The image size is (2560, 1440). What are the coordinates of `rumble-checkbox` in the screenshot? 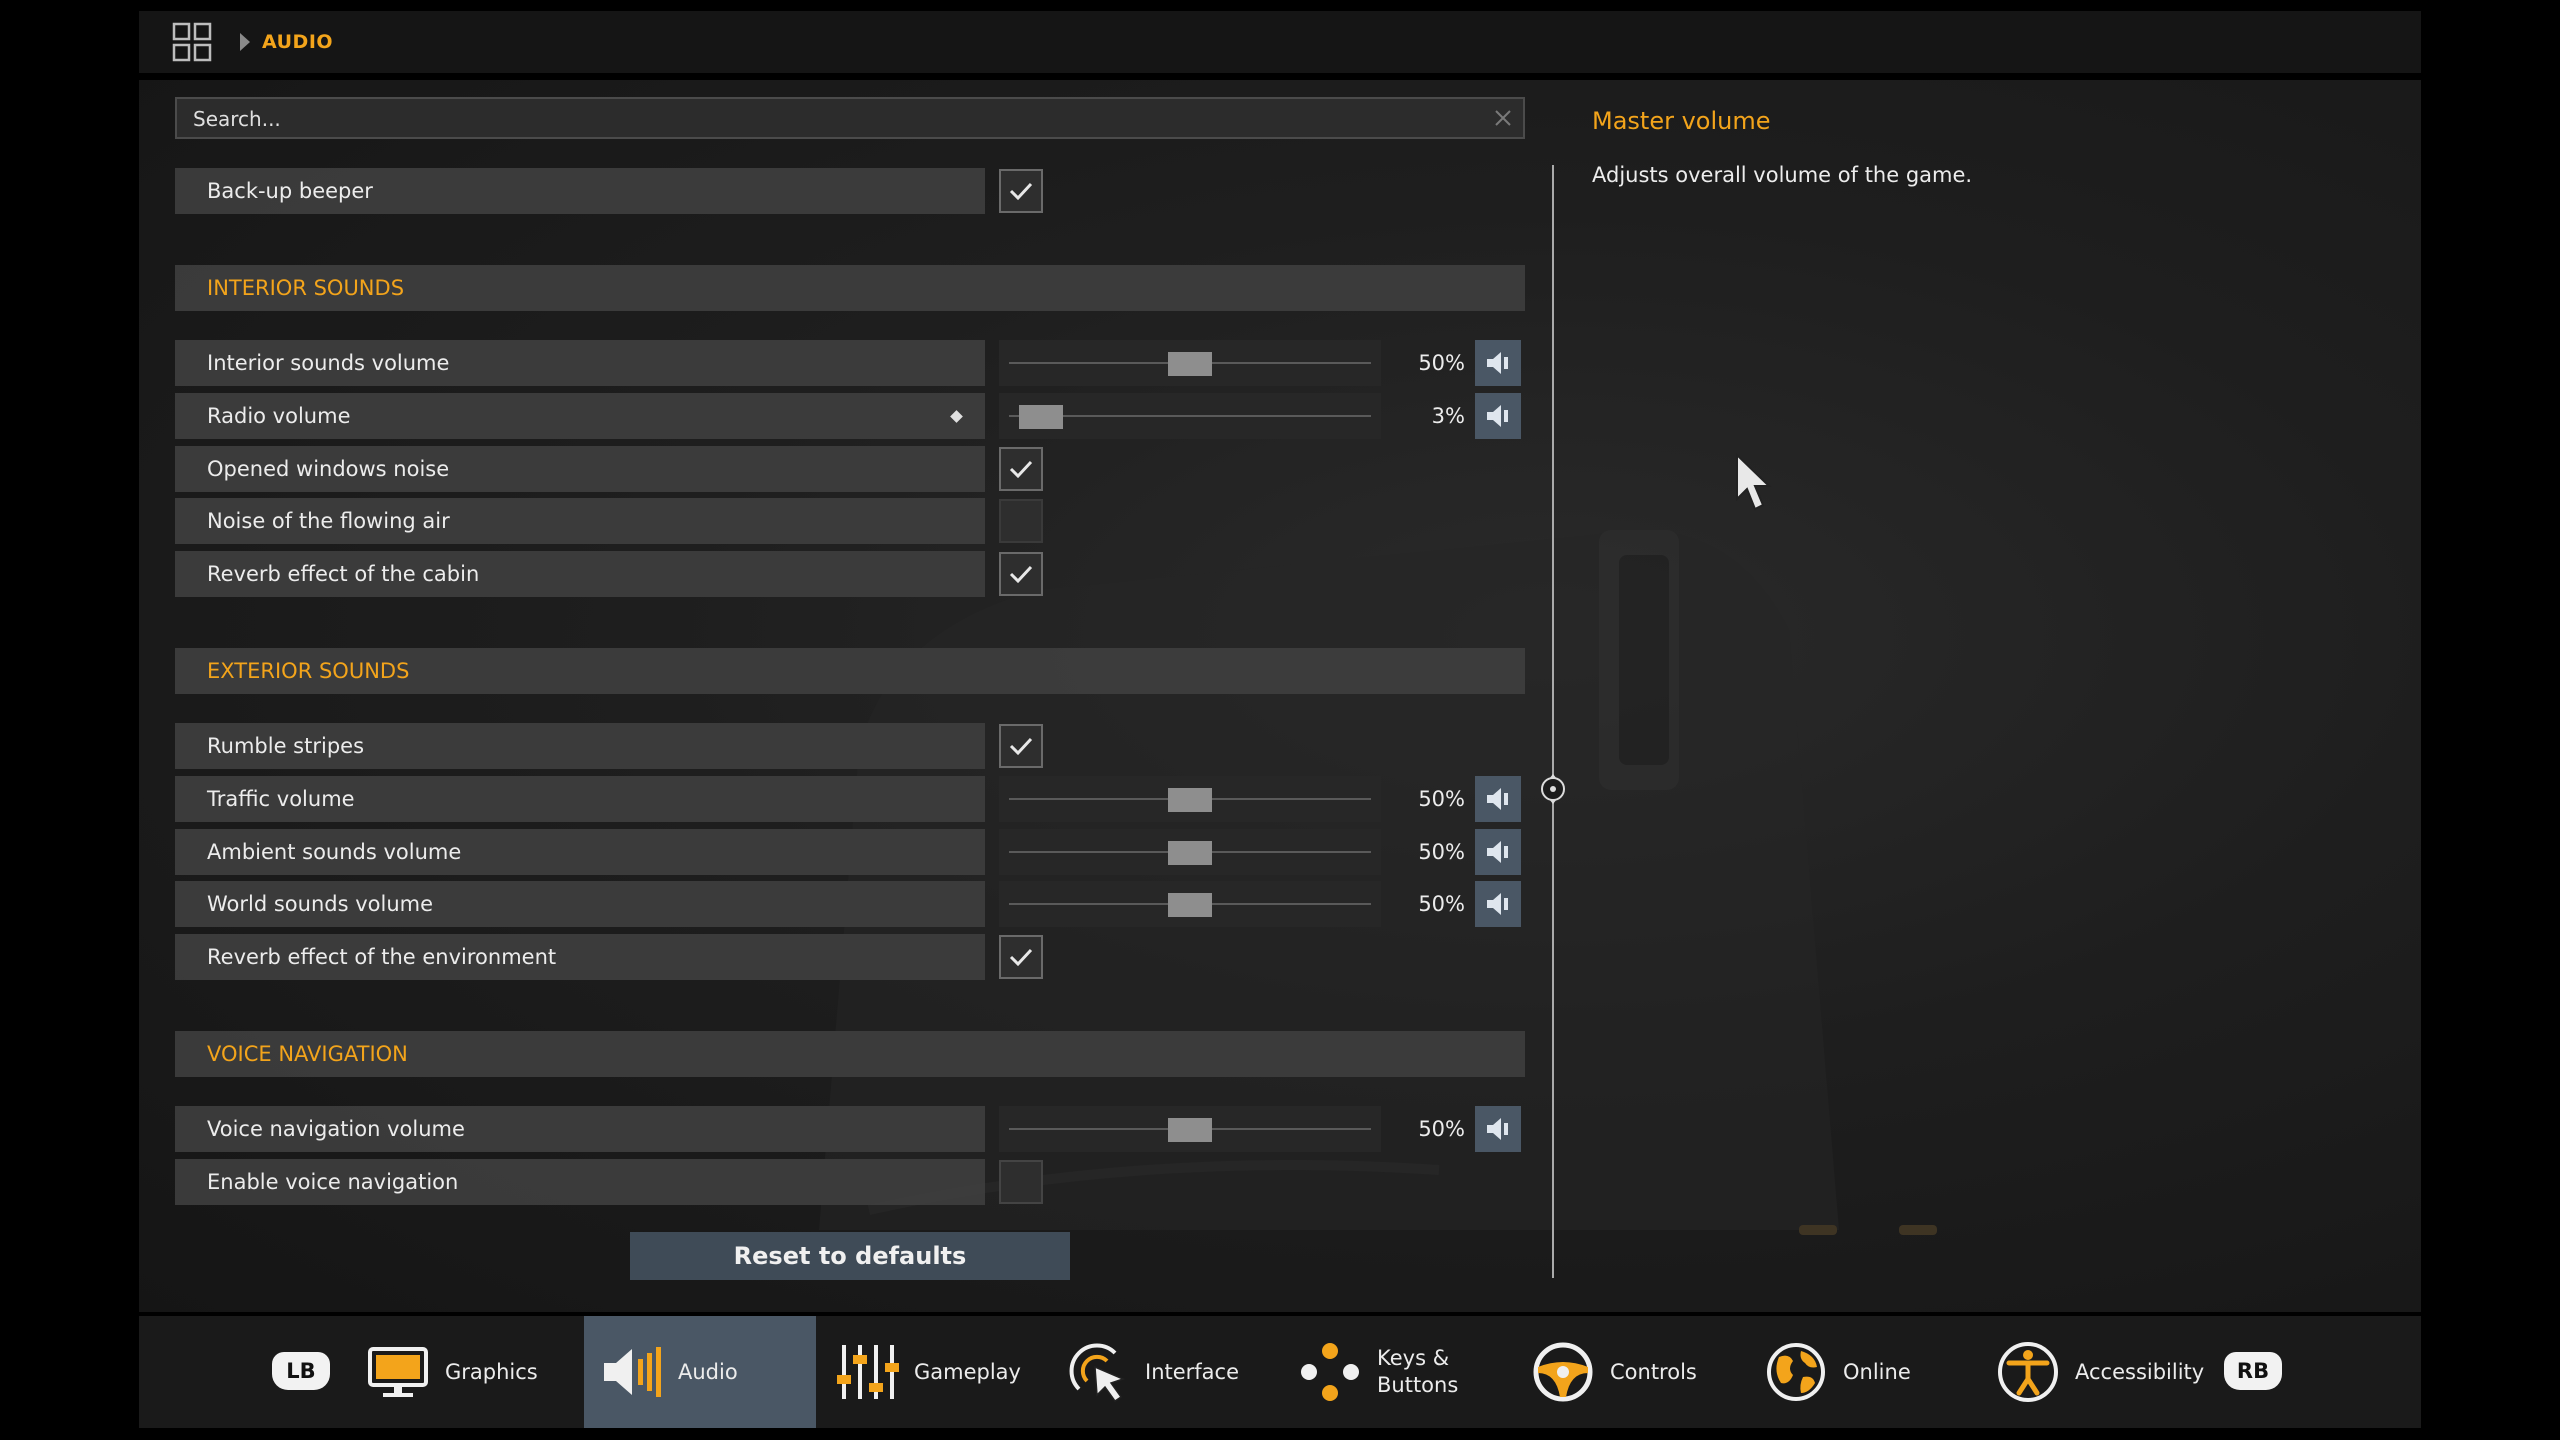 It's located at (1021, 746).